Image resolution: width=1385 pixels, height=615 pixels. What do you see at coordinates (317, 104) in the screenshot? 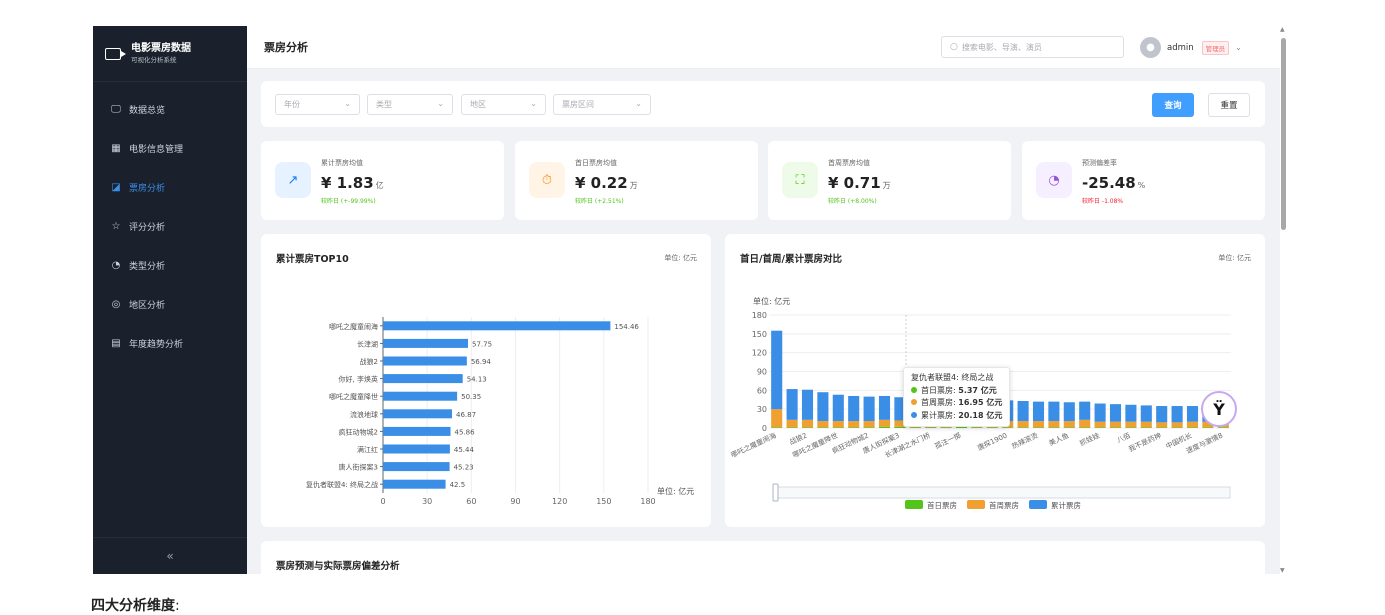
I see `year-select: 年份 ⌄` at bounding box center [317, 104].